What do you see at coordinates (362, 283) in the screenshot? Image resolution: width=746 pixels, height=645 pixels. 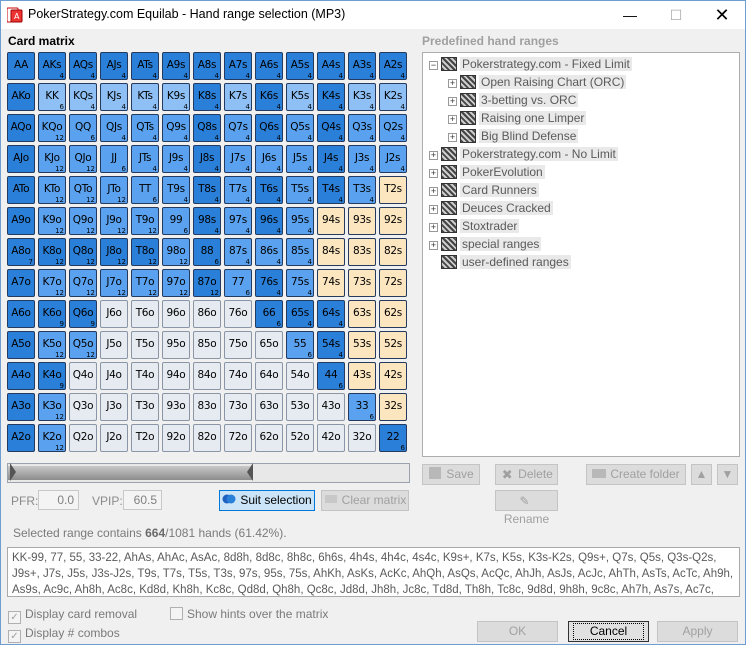 I see `matrix-cell: 73s` at bounding box center [362, 283].